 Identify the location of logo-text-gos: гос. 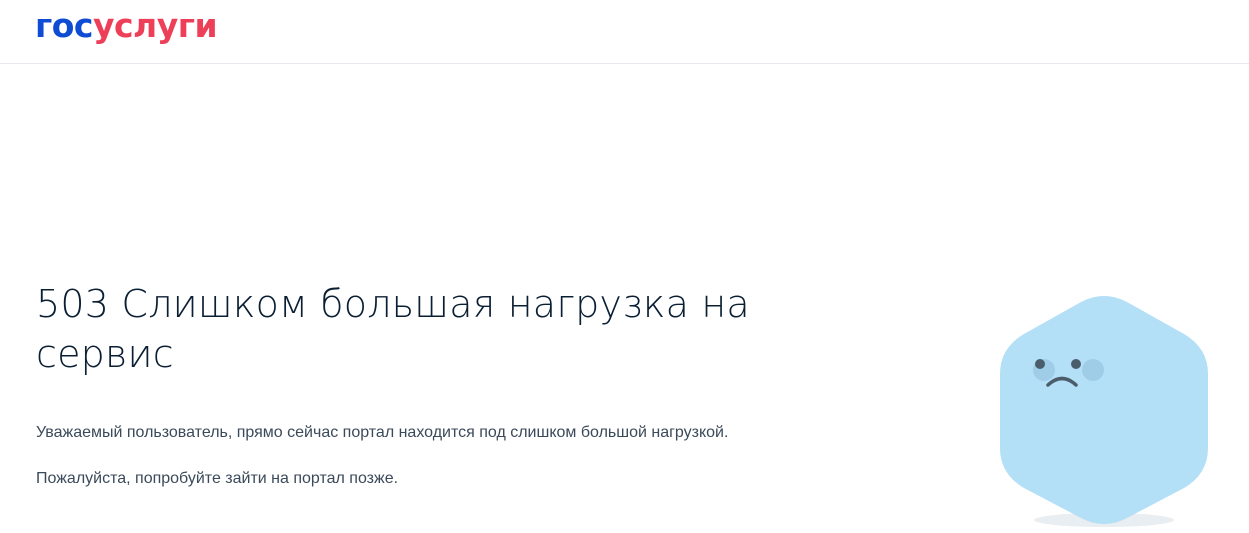
(64, 25).